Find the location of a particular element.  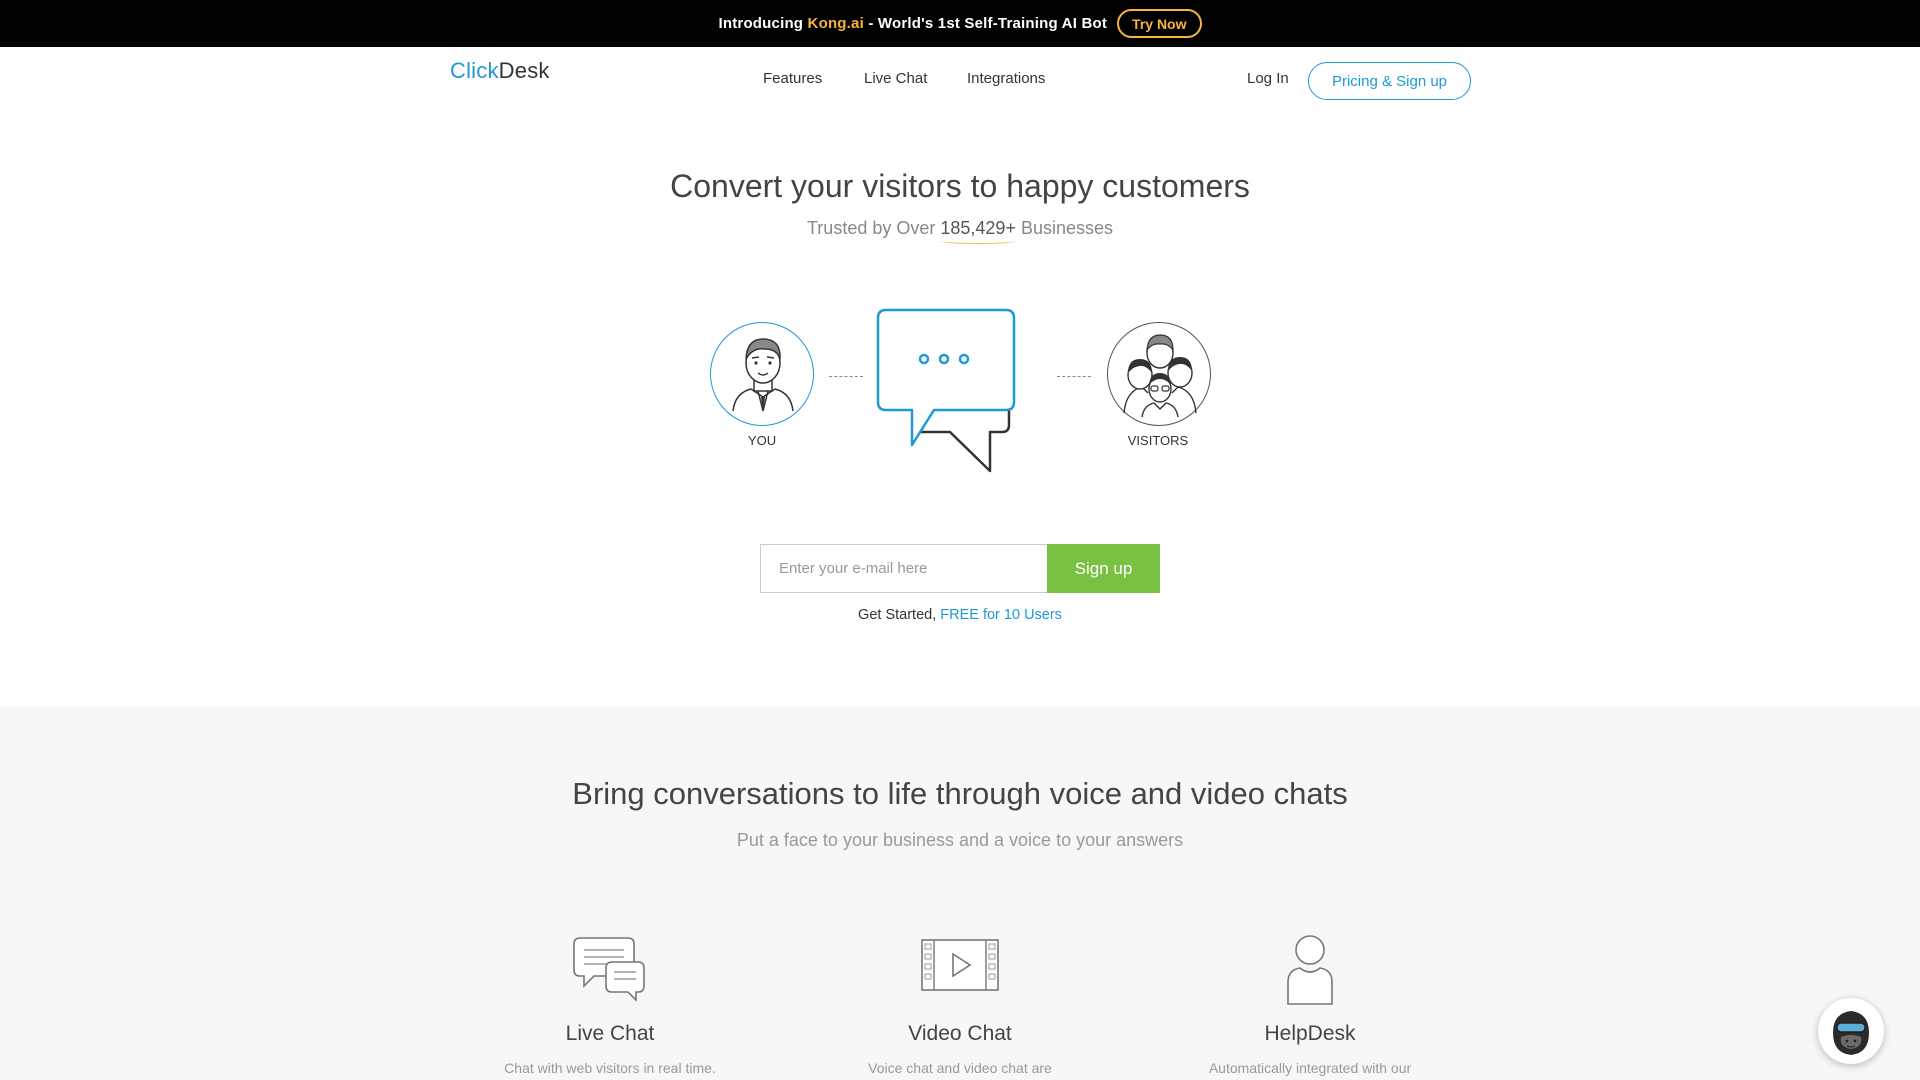

signup-note-prefix: Get Started, is located at coordinates (899, 615).